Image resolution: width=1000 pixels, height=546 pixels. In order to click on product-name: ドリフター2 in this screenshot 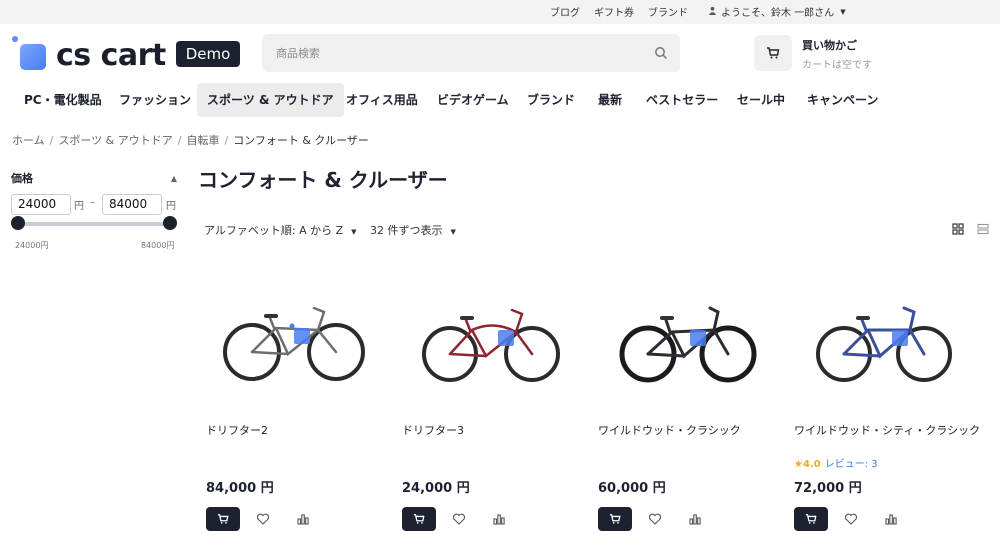, I will do `click(237, 430)`.